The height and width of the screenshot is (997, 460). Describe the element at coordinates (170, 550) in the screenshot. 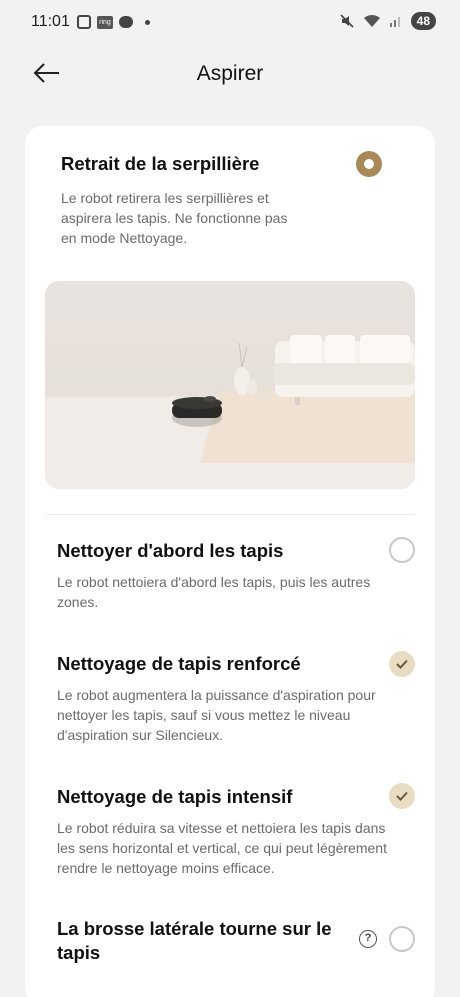

I see `option-title-carpets-first: Nettoyer d'abord les tapis` at that location.